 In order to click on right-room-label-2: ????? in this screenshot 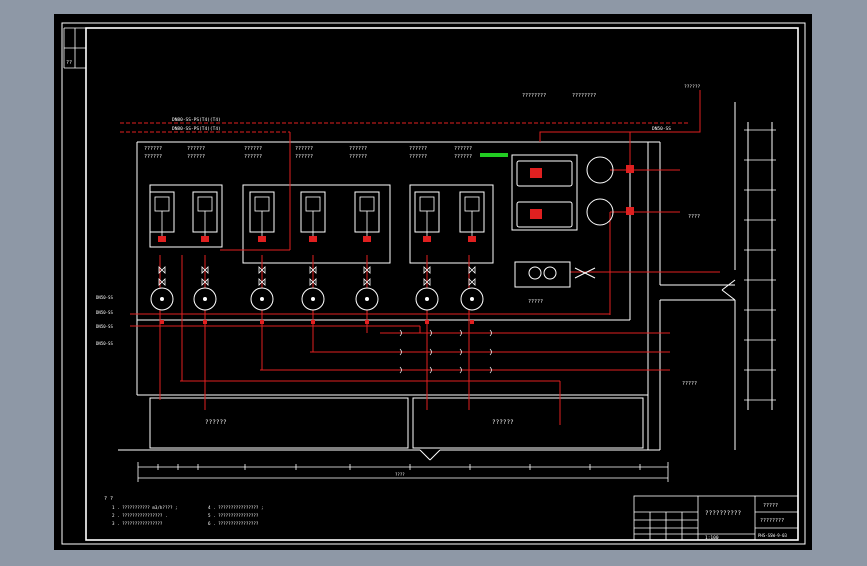, I will do `click(689, 384)`.